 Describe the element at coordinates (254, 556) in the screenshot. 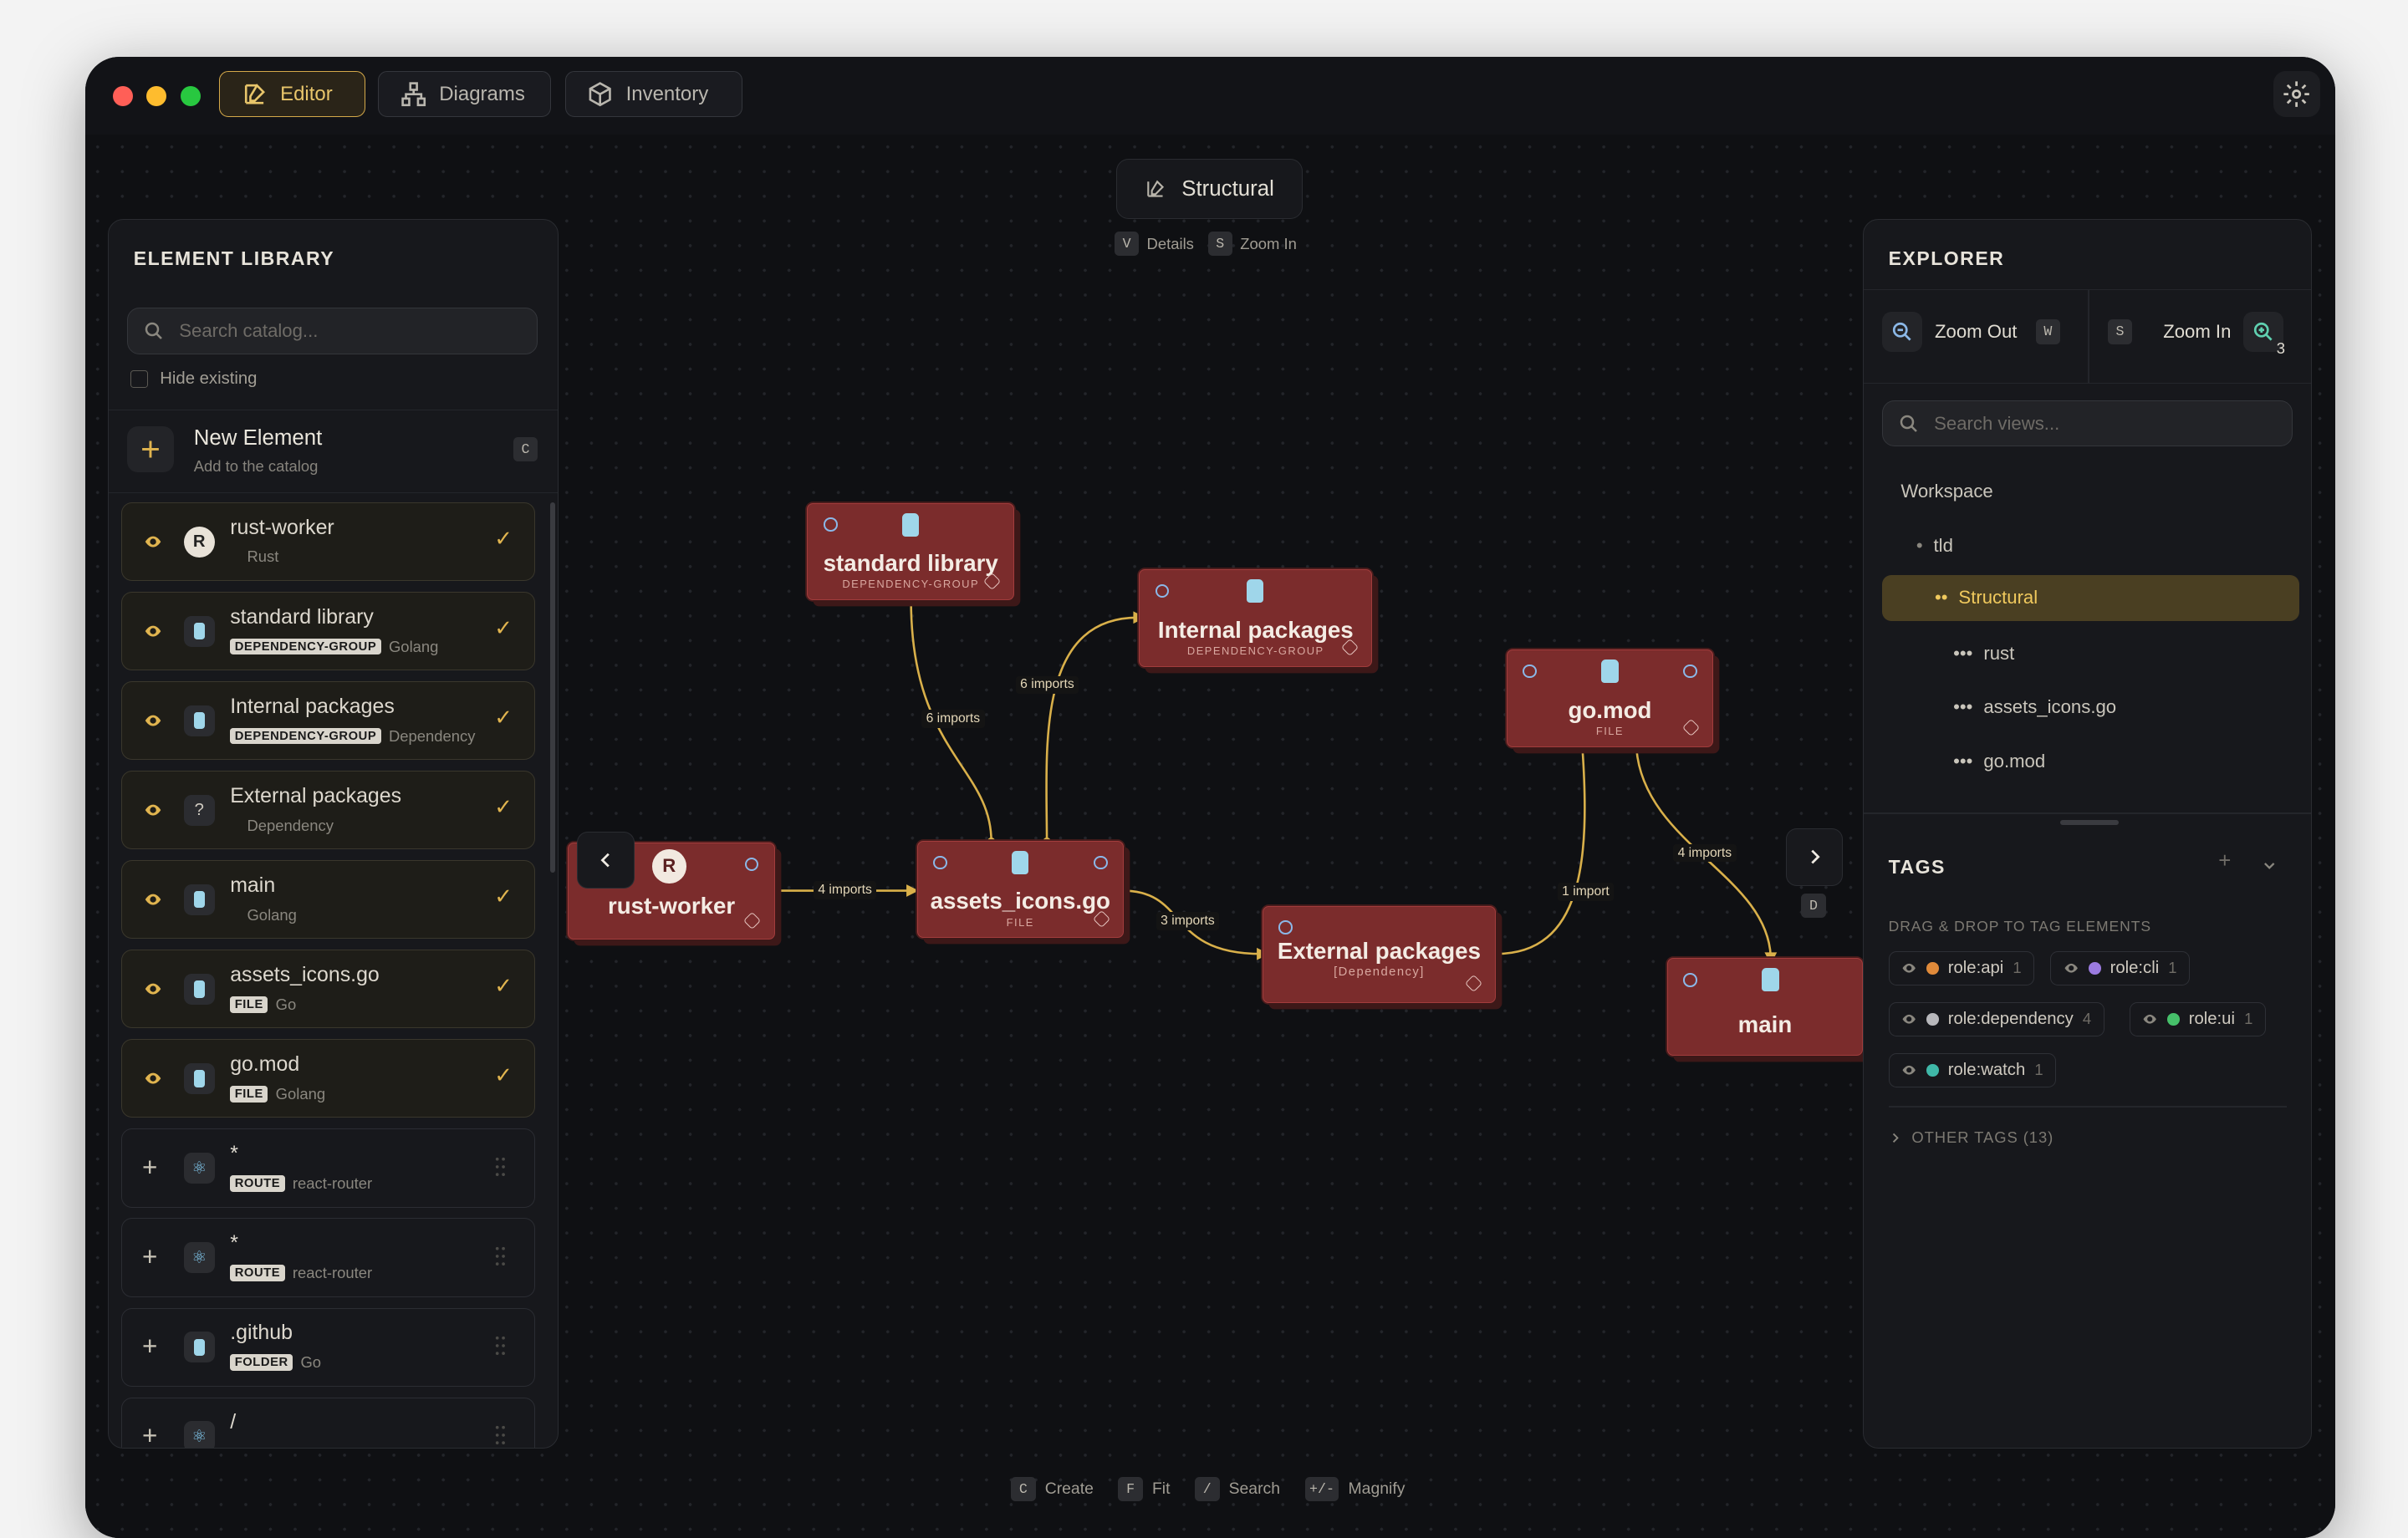

I see `library-item-meta: Rust` at that location.